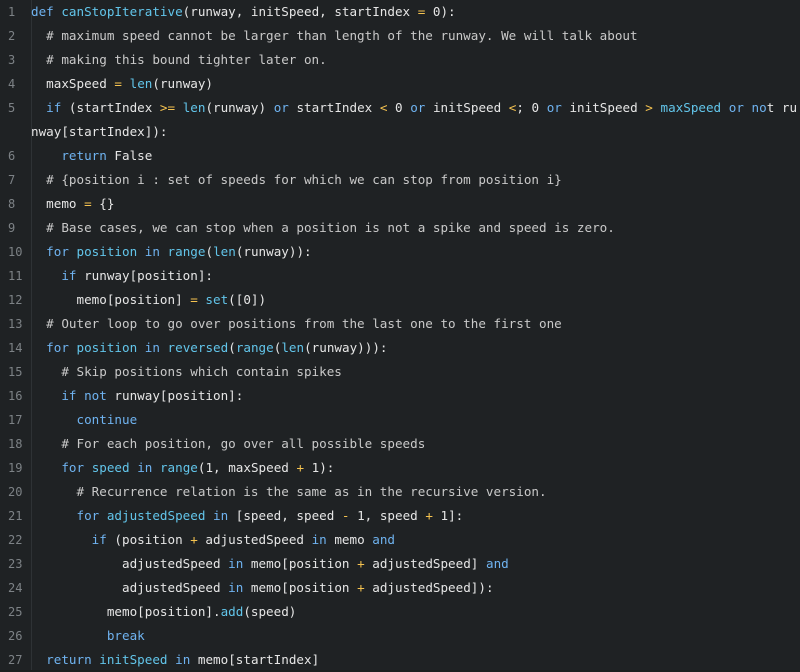  I want to click on line-source: memo[position].add(speed), so click(415, 612).